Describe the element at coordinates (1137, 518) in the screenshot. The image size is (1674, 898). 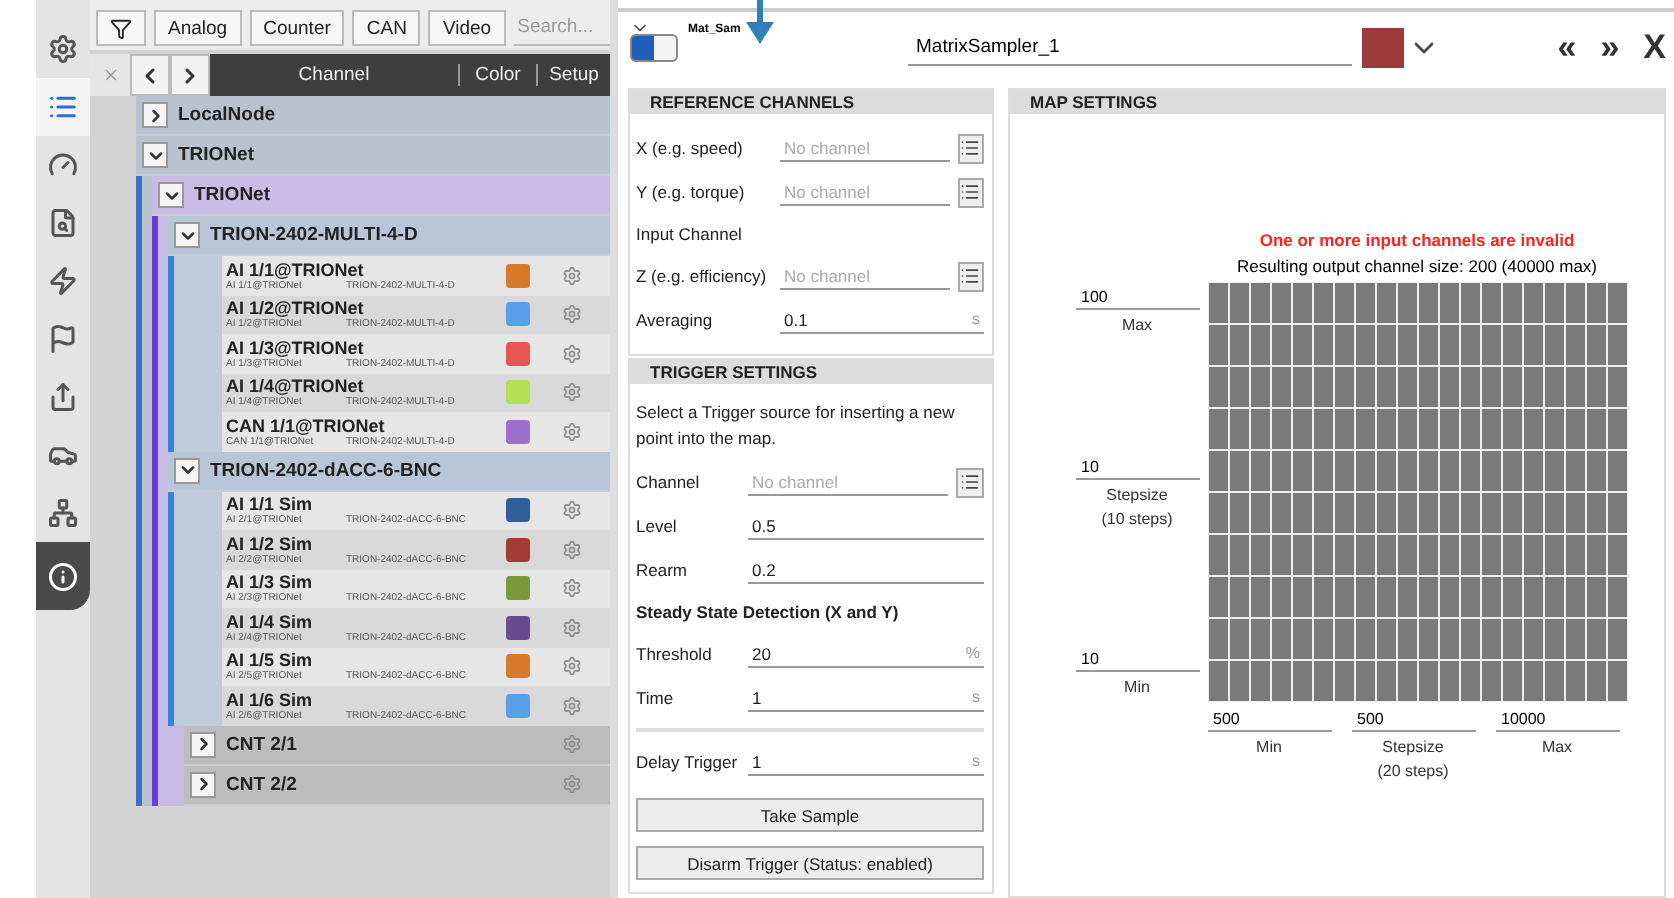
I see `axis-note: (10 steps)` at that location.